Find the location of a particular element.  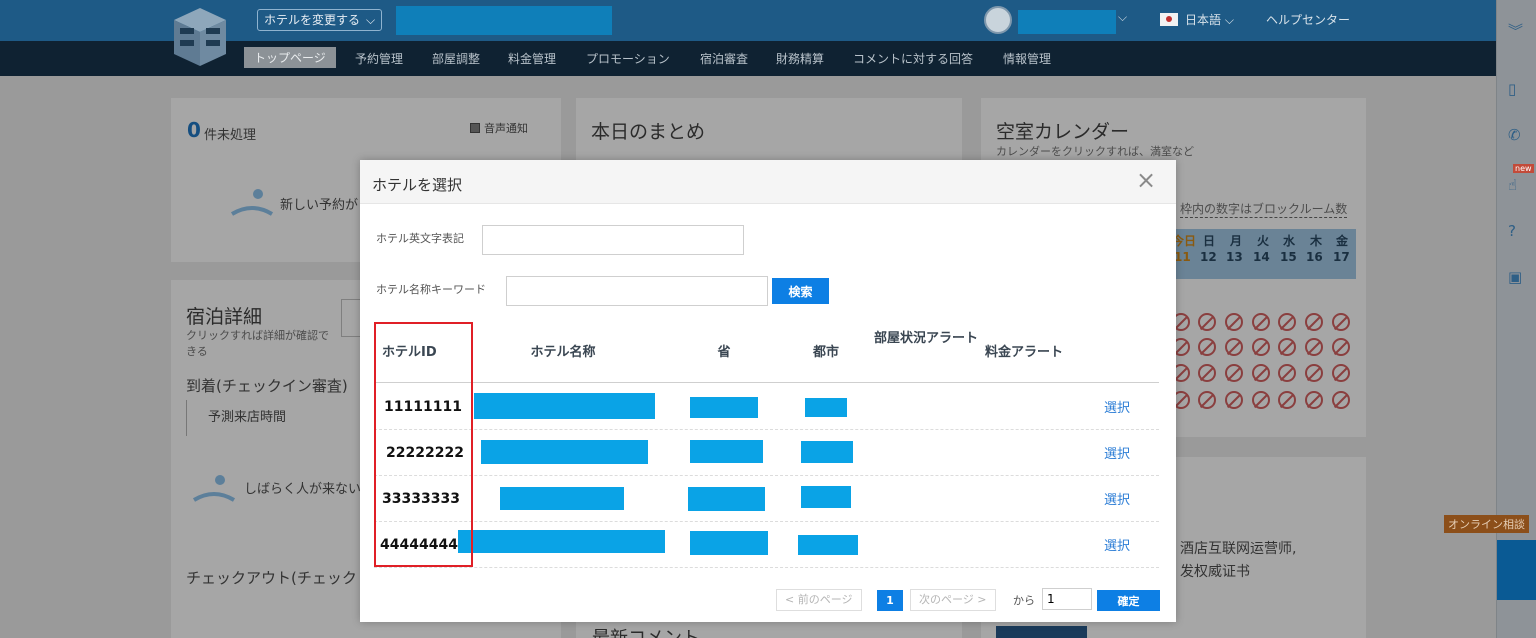

calendar-title: 空室カレンダー is located at coordinates (1063, 132).